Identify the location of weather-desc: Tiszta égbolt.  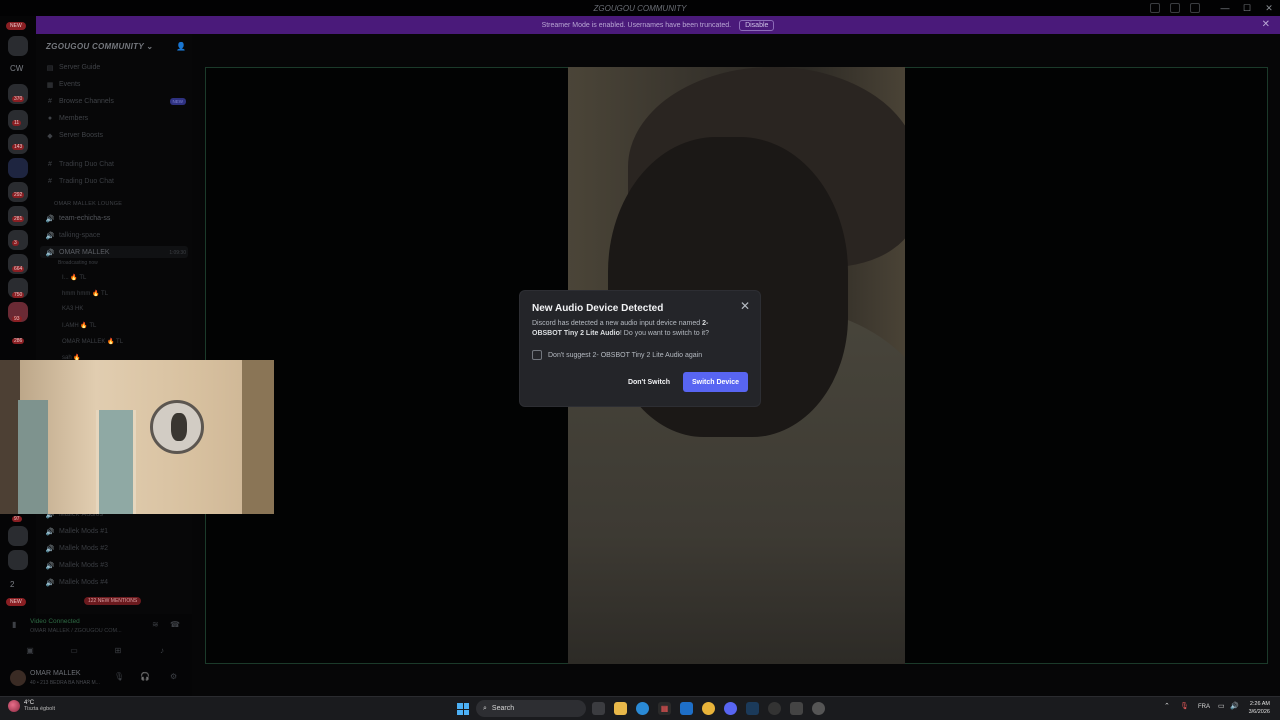
(39, 709).